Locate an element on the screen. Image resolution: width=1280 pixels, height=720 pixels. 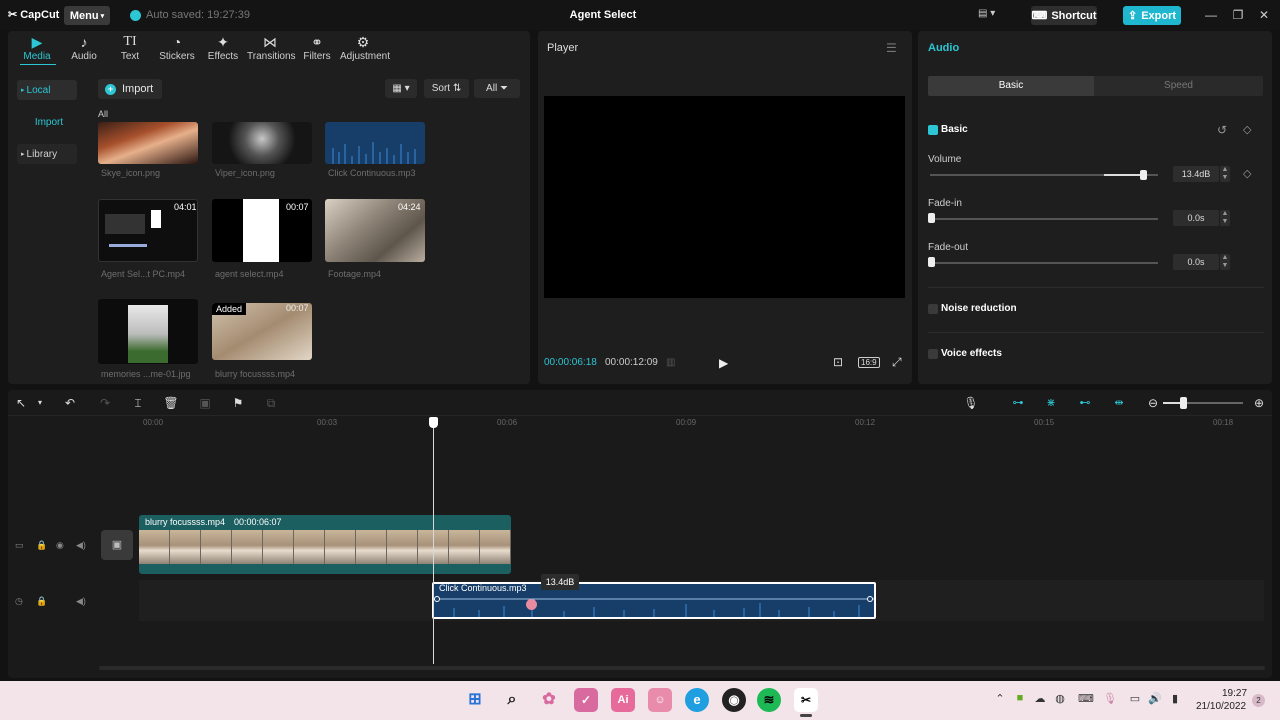
display-icon: ▭ is located at coordinates (1135, 698).